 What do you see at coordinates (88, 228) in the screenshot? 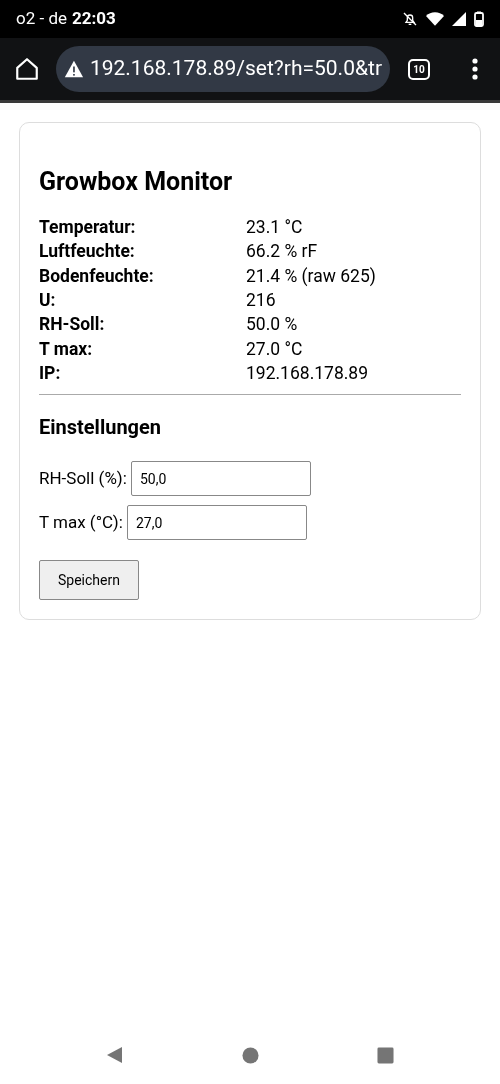
I see `reading-label: Temperatur:` at bounding box center [88, 228].